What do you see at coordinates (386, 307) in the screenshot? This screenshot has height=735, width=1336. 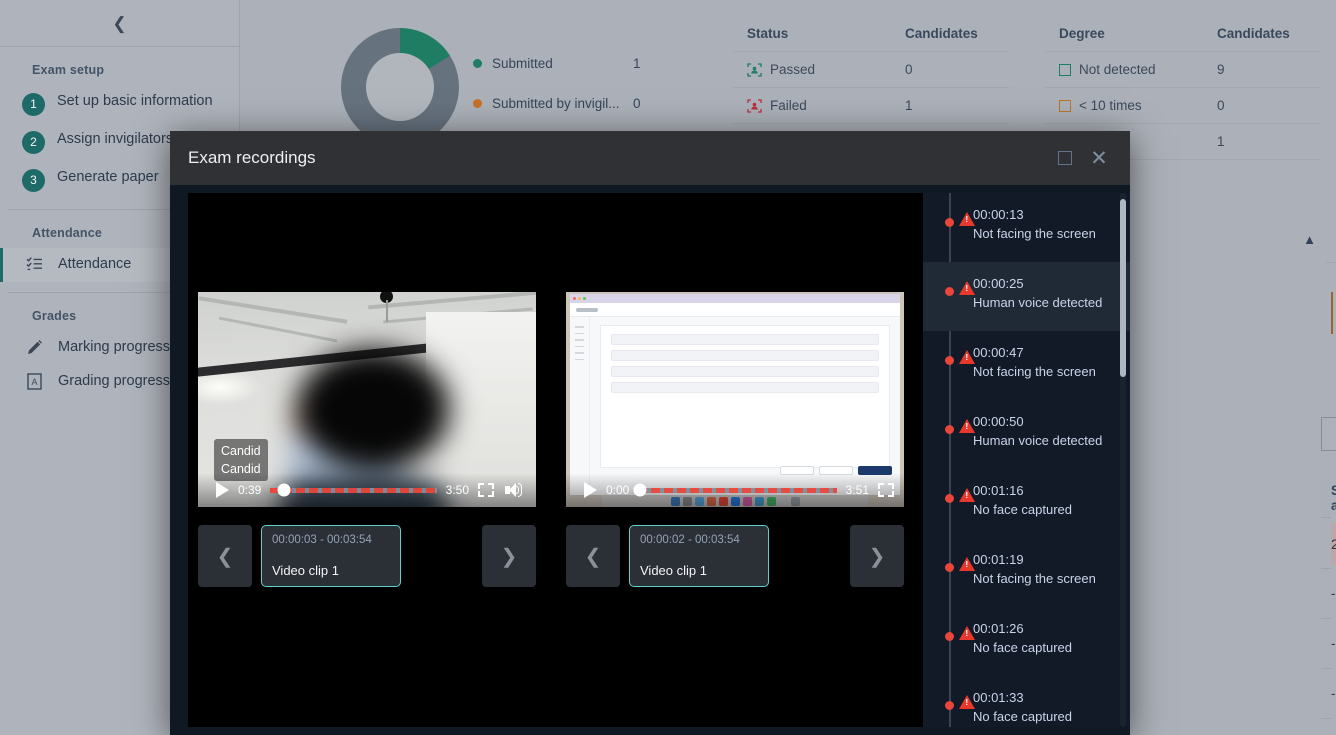 I see `ceiling-camera` at bounding box center [386, 307].